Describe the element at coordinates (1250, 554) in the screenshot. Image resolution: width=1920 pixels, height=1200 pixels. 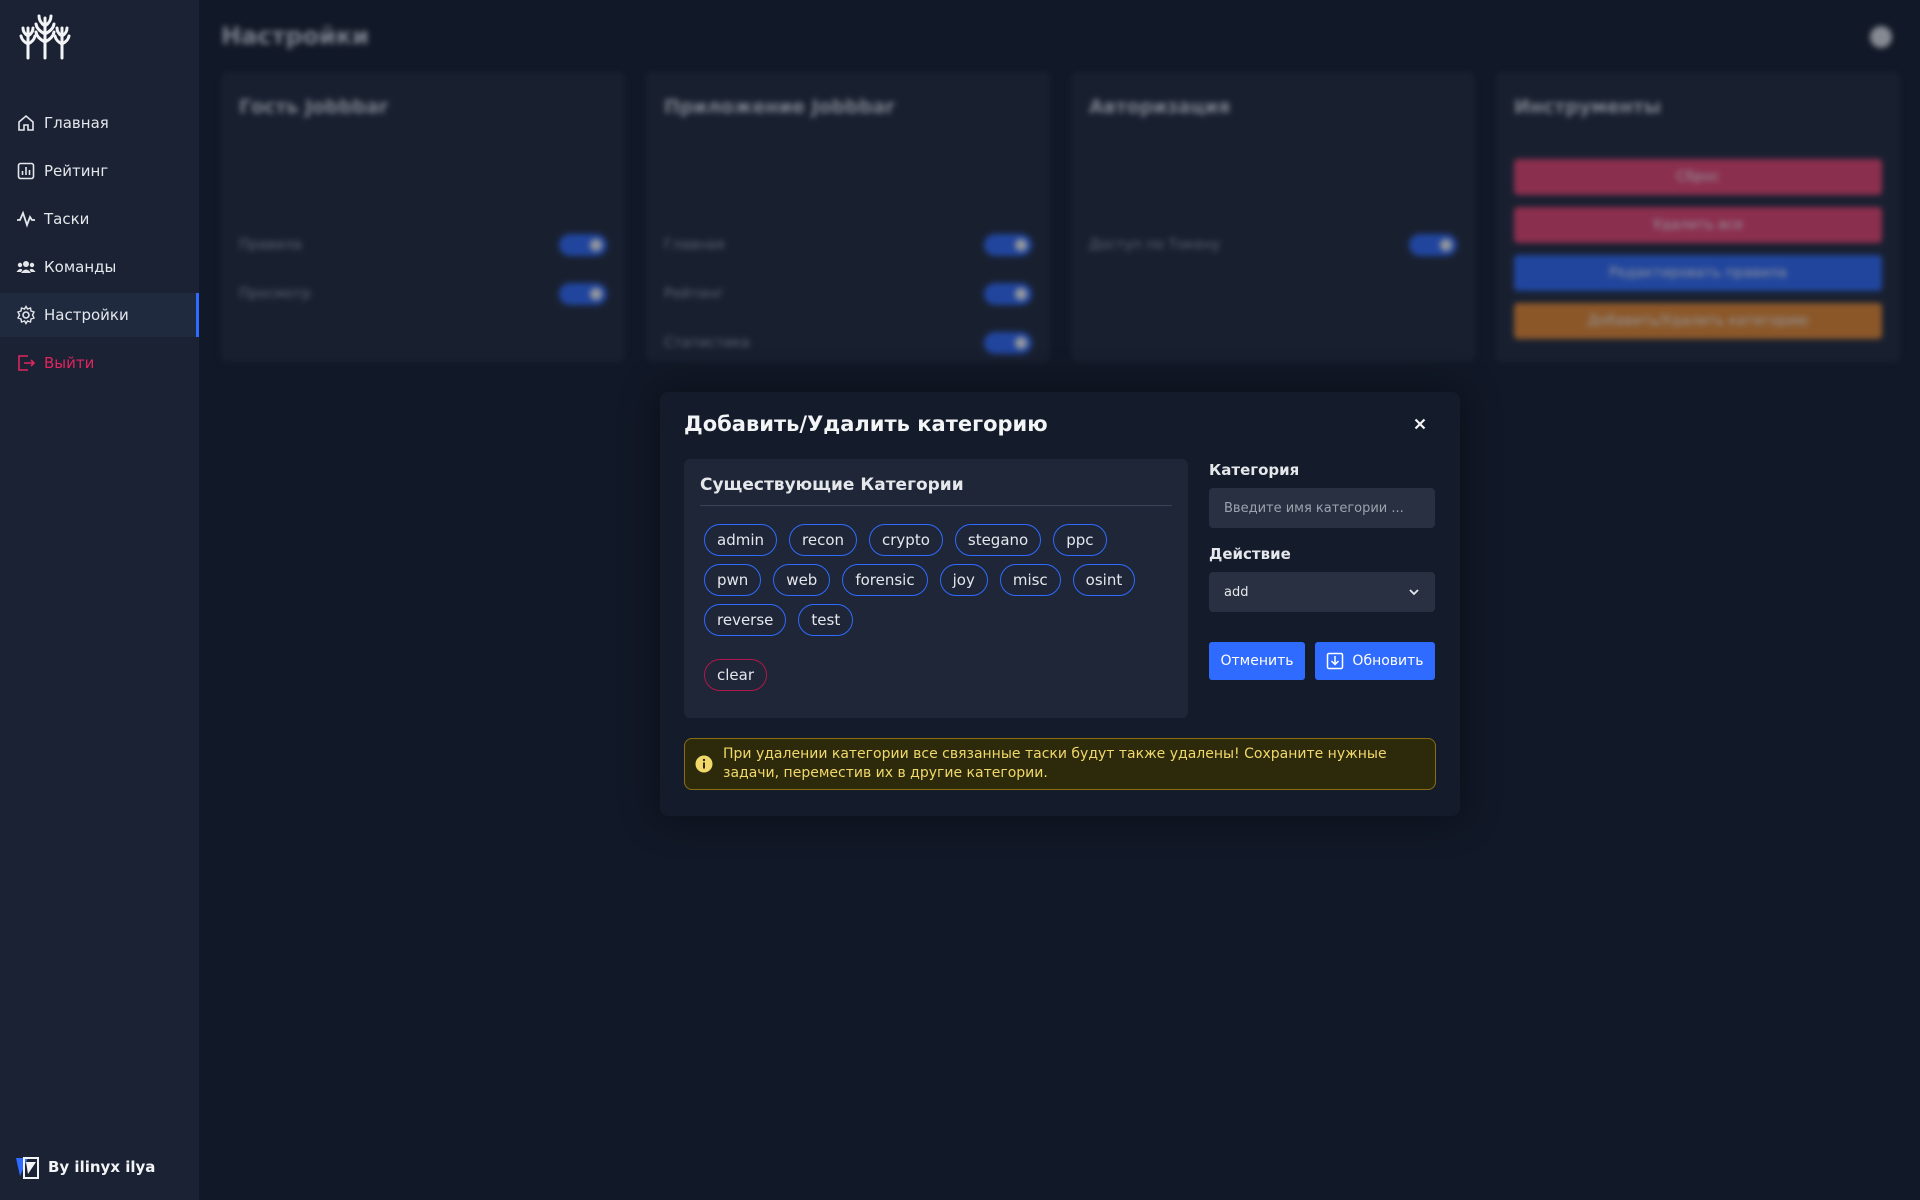
I see `action-label: Действие` at that location.